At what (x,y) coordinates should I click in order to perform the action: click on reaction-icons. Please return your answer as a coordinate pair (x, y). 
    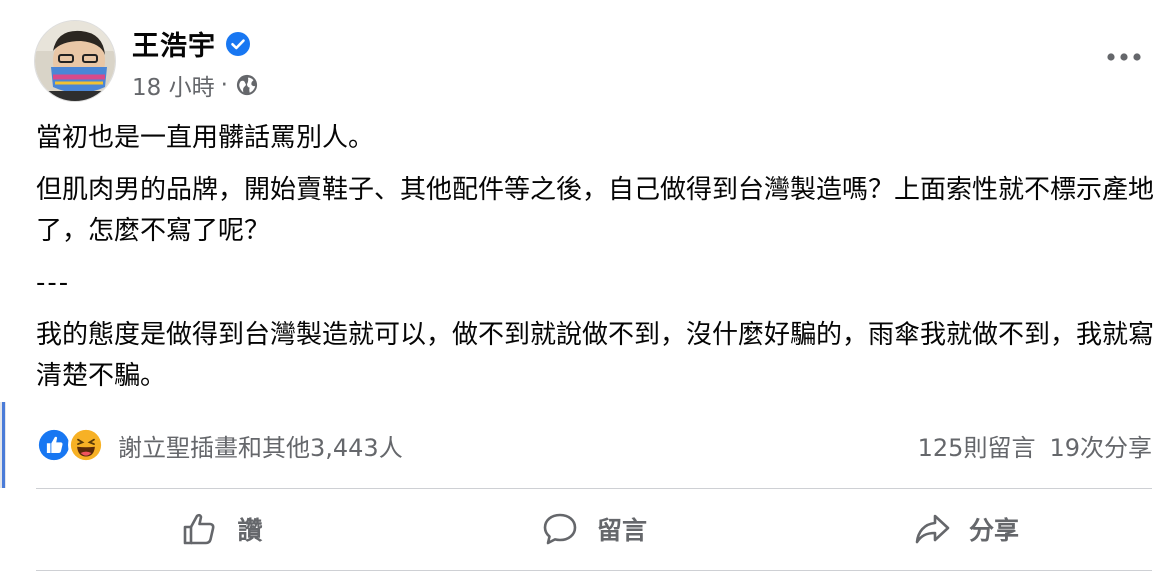
    Looking at the image, I should click on (70, 445).